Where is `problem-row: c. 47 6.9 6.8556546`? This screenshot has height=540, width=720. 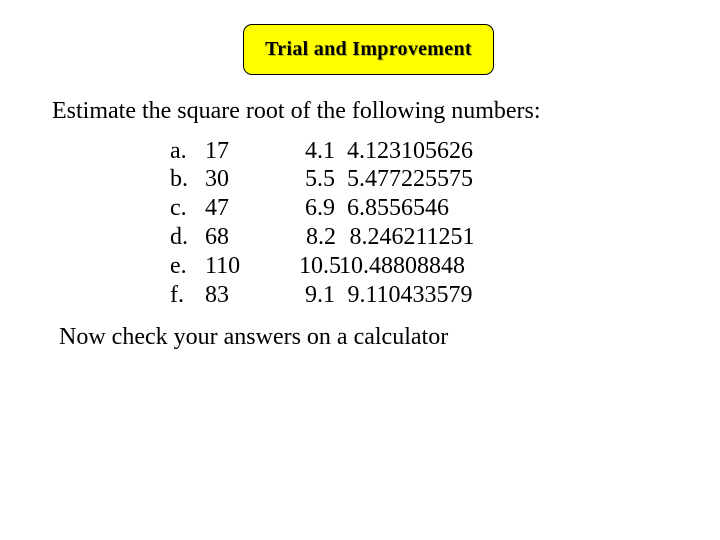 problem-row: c. 47 6.9 6.8556546 is located at coordinates (360, 209).